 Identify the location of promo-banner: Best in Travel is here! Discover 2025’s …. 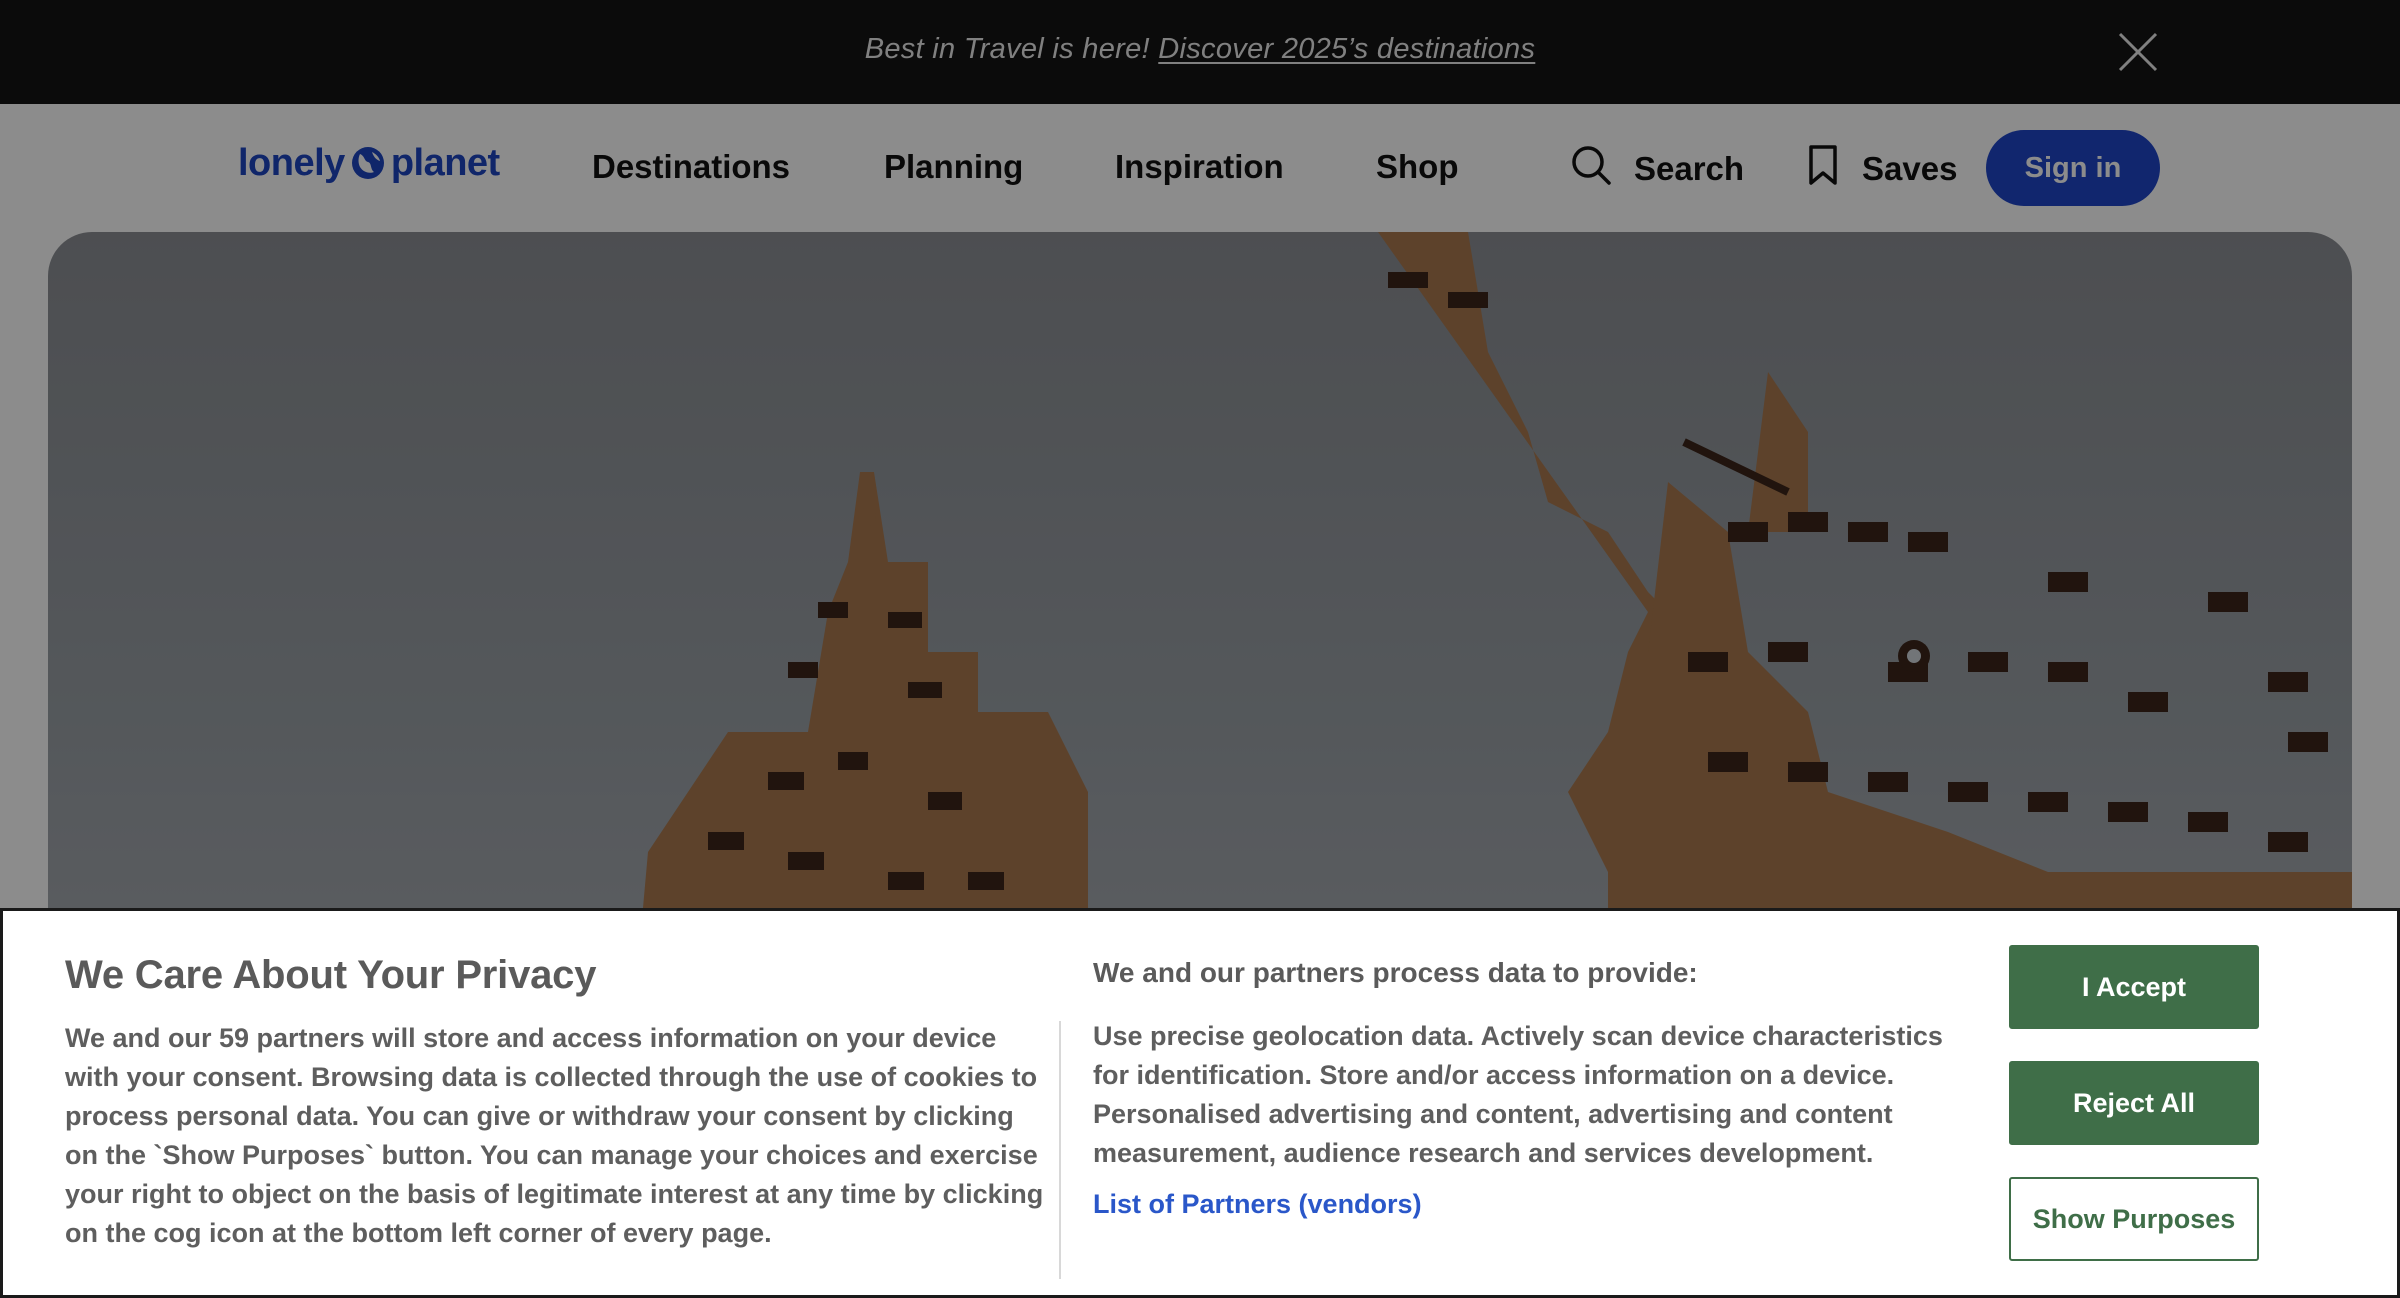
(1200, 52).